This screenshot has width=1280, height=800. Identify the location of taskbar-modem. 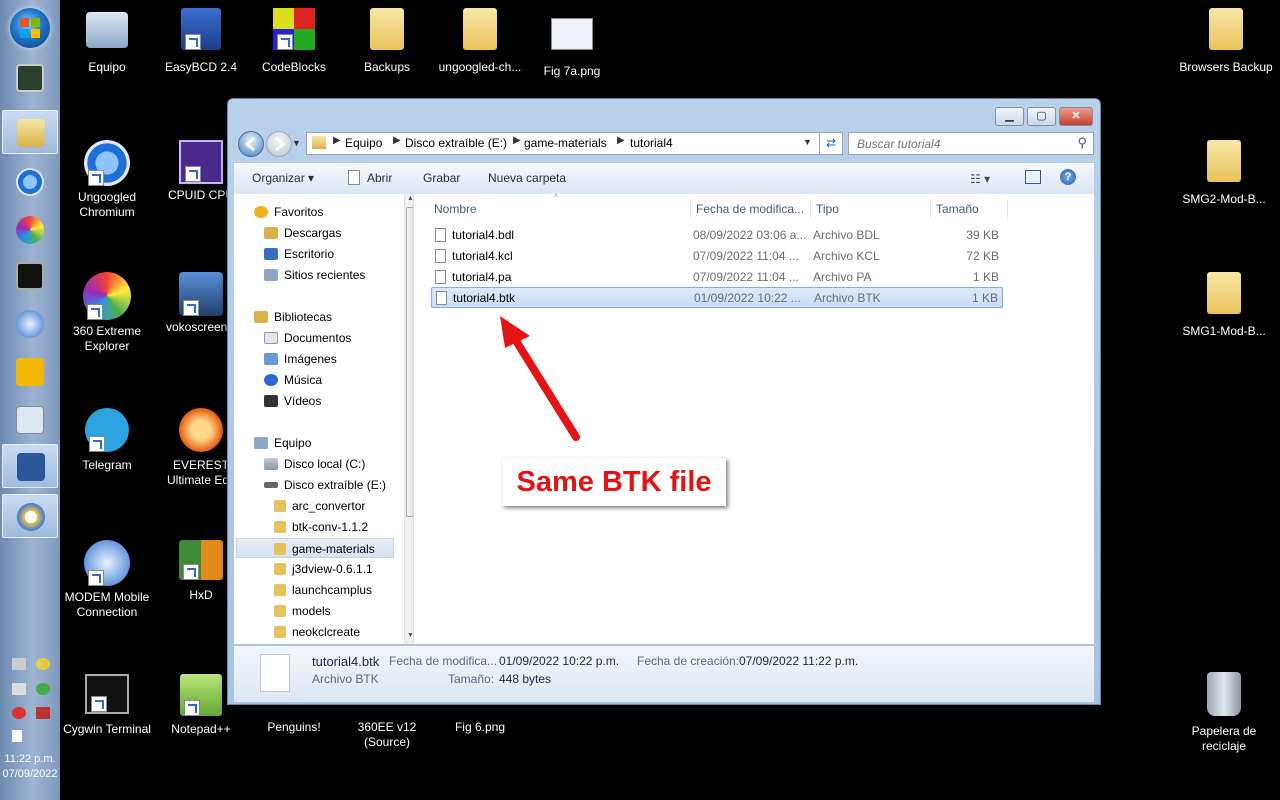
(30, 324).